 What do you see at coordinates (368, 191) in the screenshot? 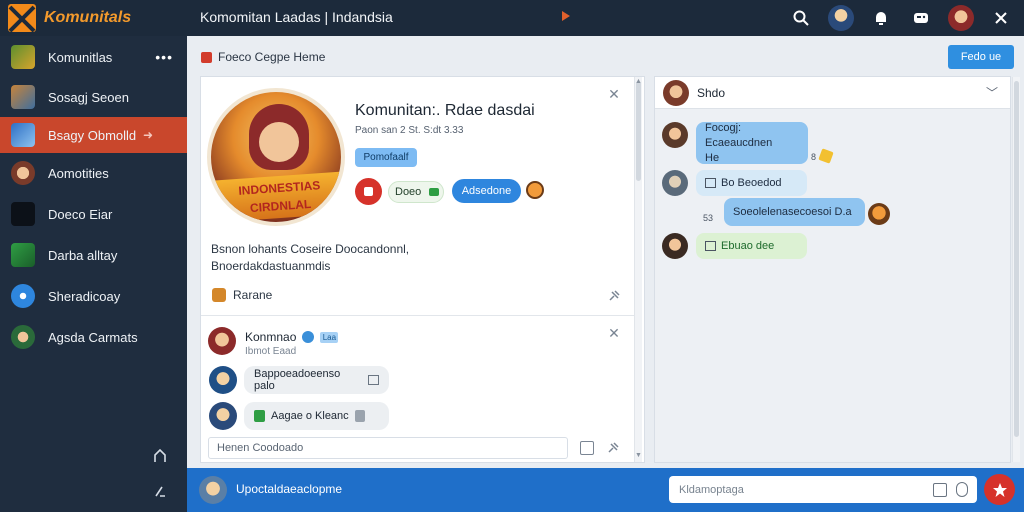
I see `stop-button` at bounding box center [368, 191].